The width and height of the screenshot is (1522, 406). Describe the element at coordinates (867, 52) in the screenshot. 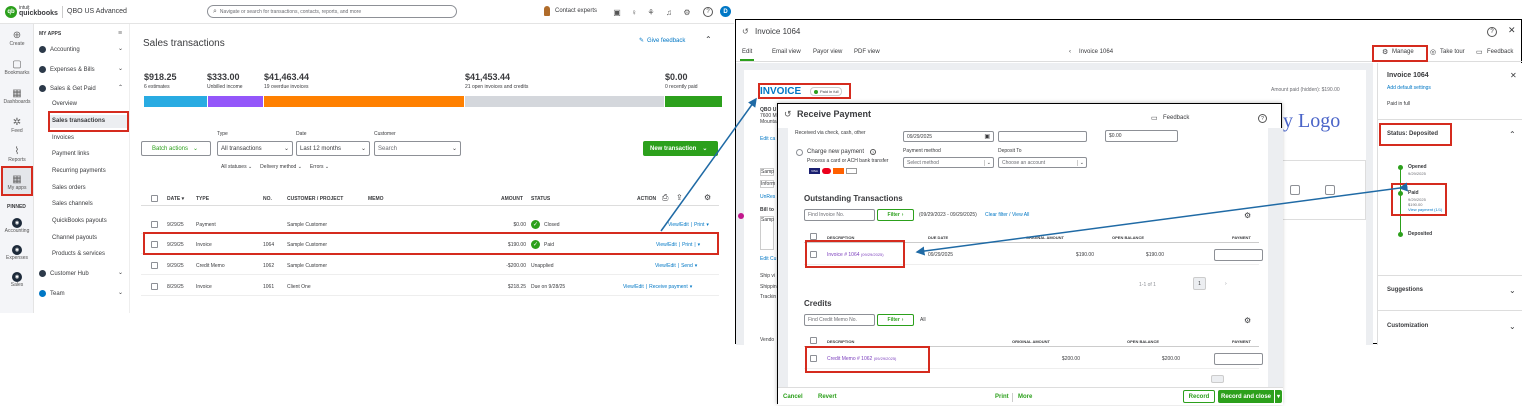

I see `tab-pdf-view: PDF view` at that location.